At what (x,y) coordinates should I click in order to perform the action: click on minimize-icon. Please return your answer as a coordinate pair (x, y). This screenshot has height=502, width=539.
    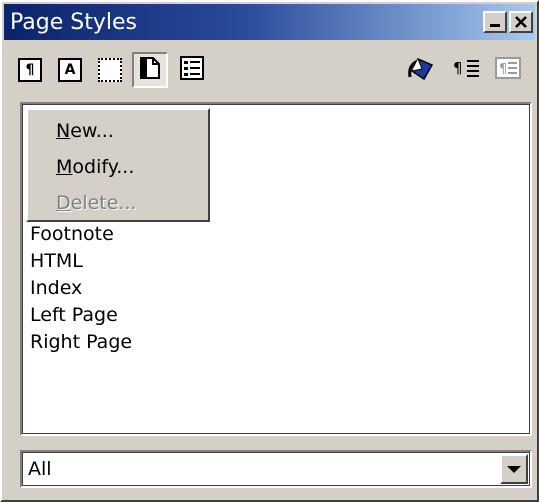
    Looking at the image, I should click on (495, 22).